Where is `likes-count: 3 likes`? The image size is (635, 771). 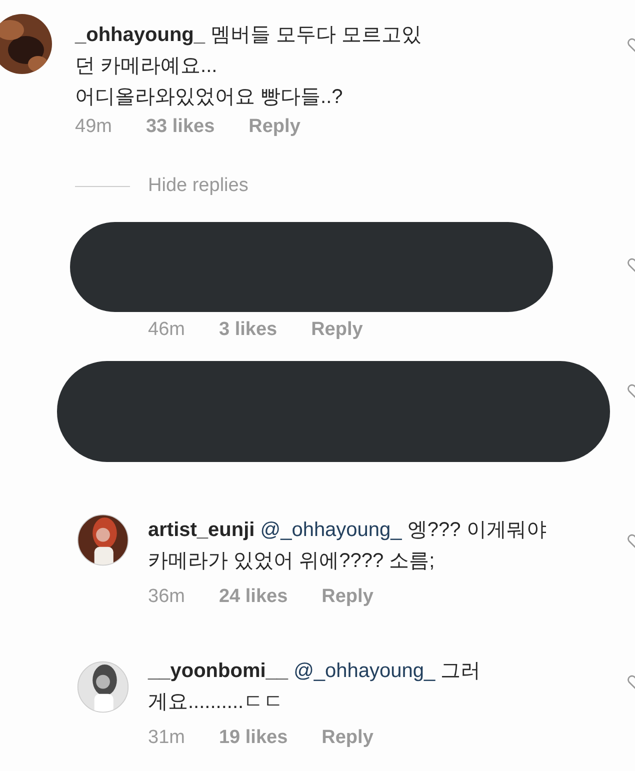
likes-count: 3 likes is located at coordinates (248, 330).